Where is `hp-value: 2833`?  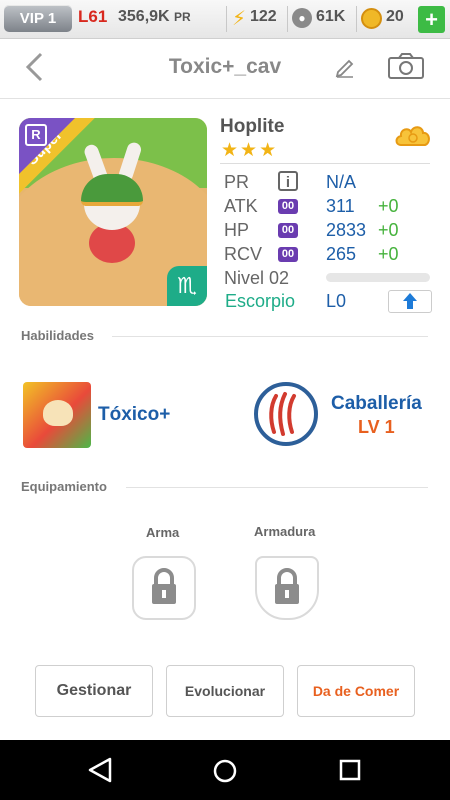
hp-value: 2833 is located at coordinates (346, 230).